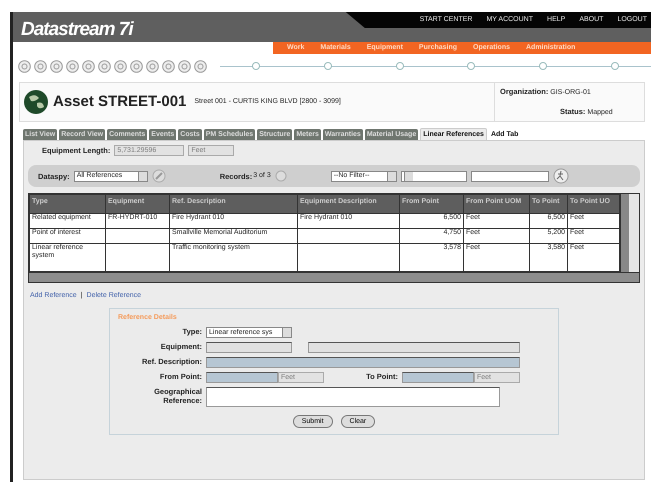 The width and height of the screenshot is (651, 482). What do you see at coordinates (509, 176) in the screenshot?
I see `filter-field` at bounding box center [509, 176].